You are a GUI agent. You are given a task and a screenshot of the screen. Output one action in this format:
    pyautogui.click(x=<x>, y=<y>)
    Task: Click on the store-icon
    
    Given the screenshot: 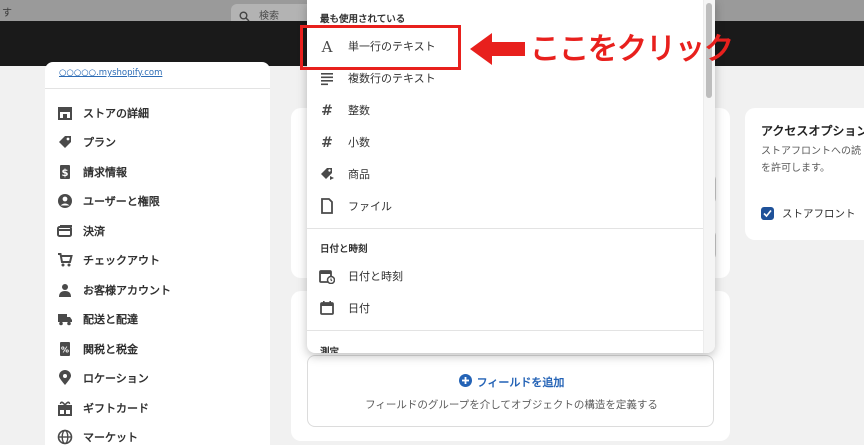 What is the action you would take?
    pyautogui.click(x=65, y=113)
    